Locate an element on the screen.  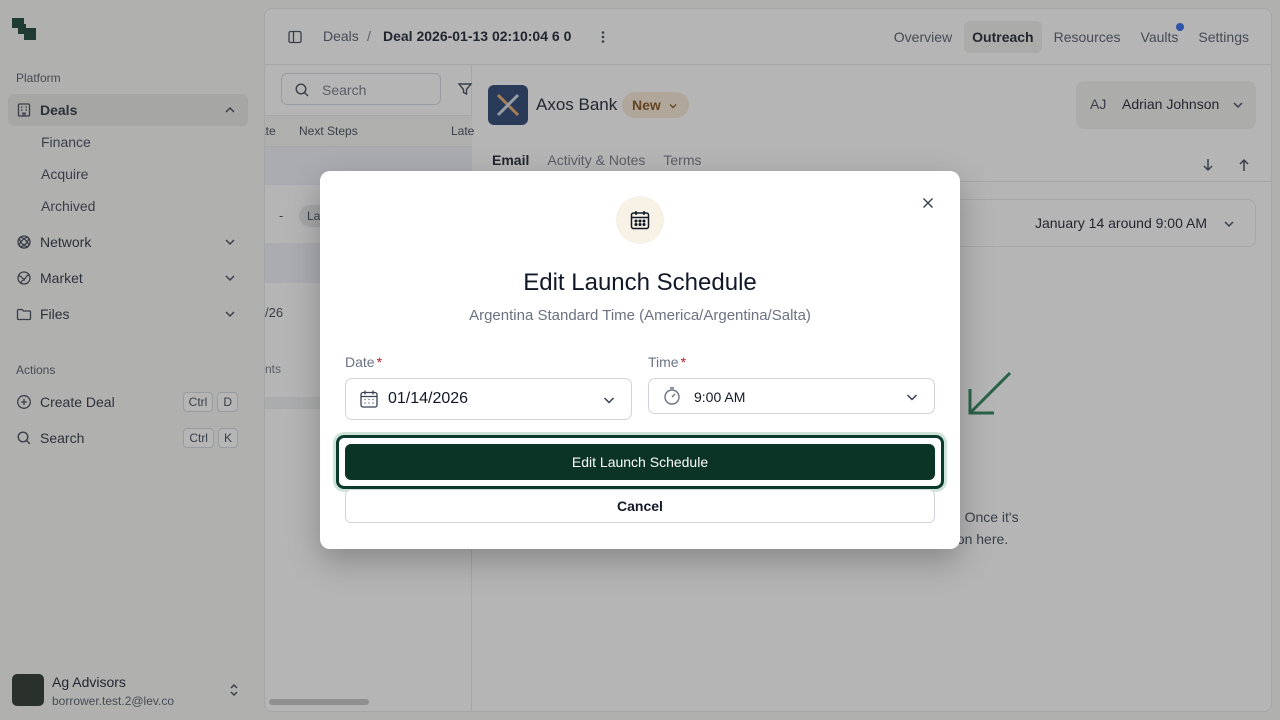
edit-launch-schedule-button: Edit Launch Schedule is located at coordinates (640, 462).